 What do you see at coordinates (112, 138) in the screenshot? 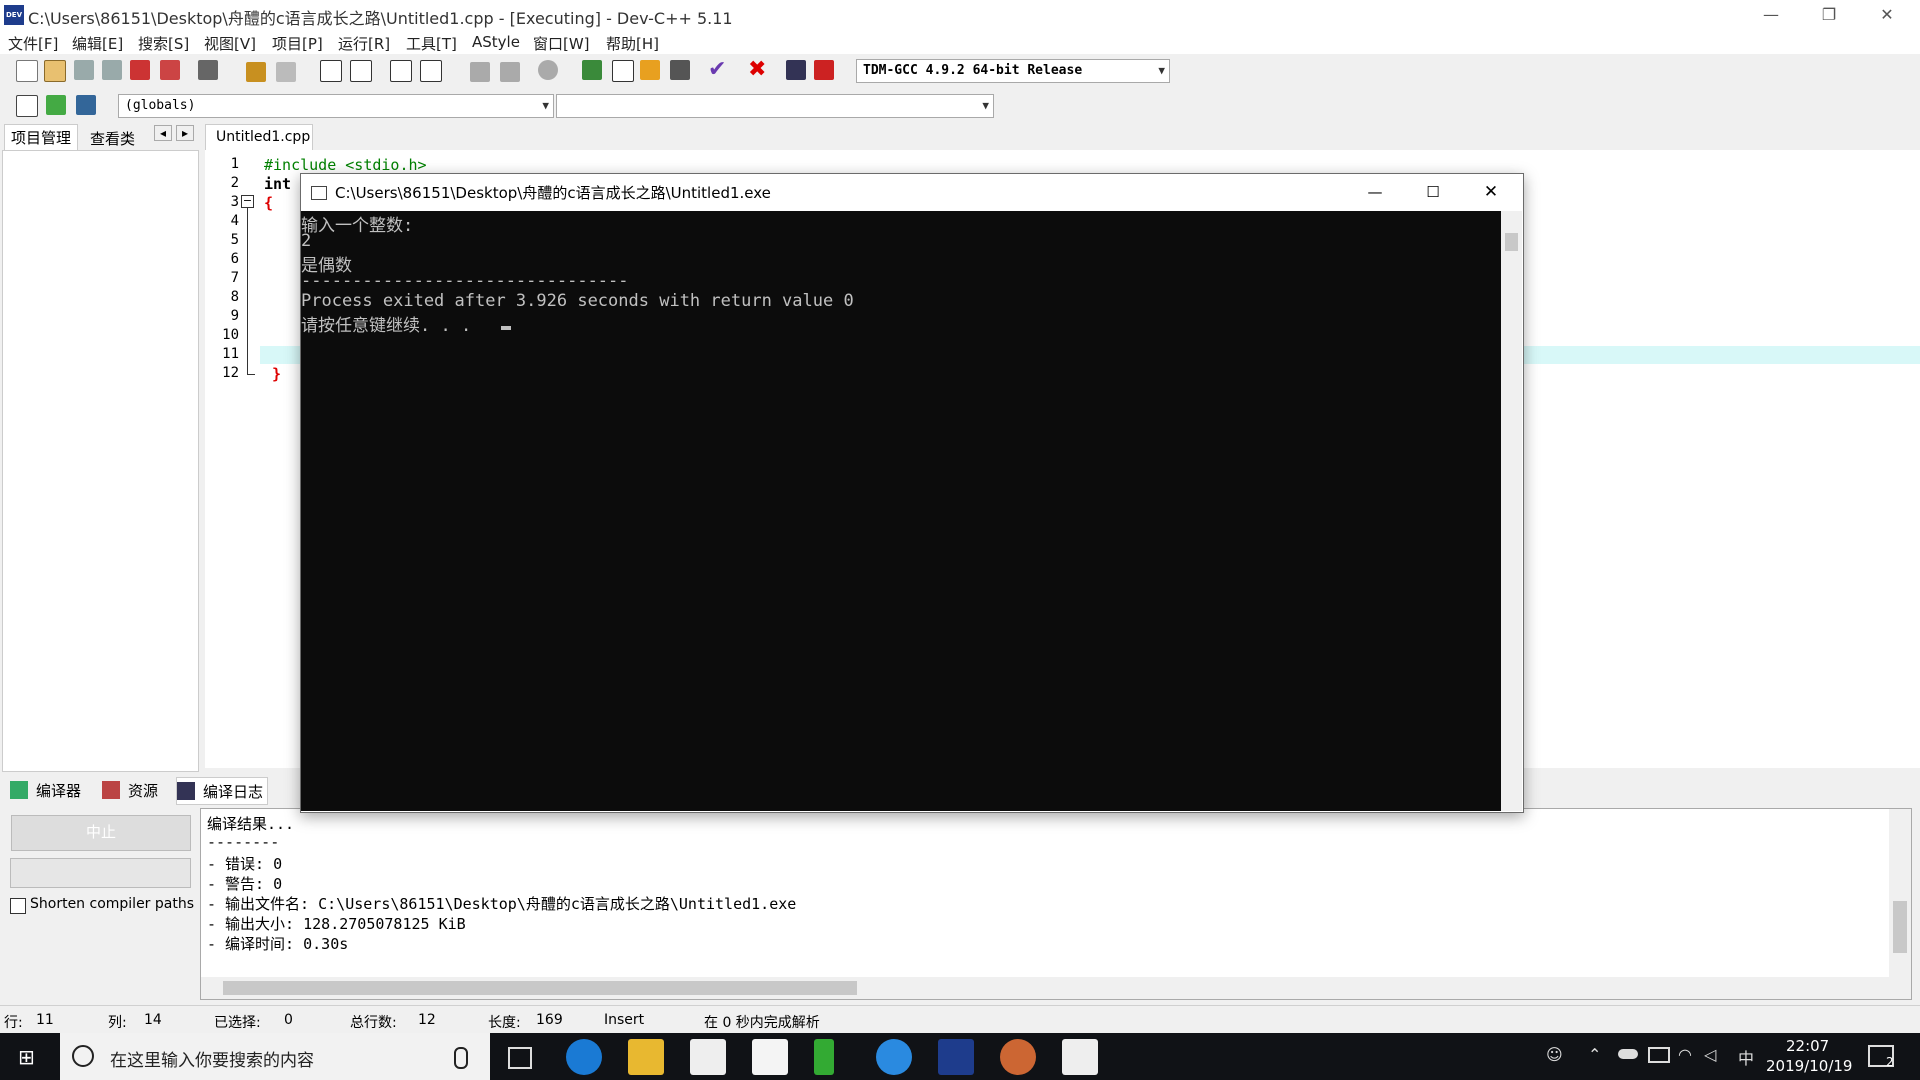
I see `tab-classes: 查看类` at bounding box center [112, 138].